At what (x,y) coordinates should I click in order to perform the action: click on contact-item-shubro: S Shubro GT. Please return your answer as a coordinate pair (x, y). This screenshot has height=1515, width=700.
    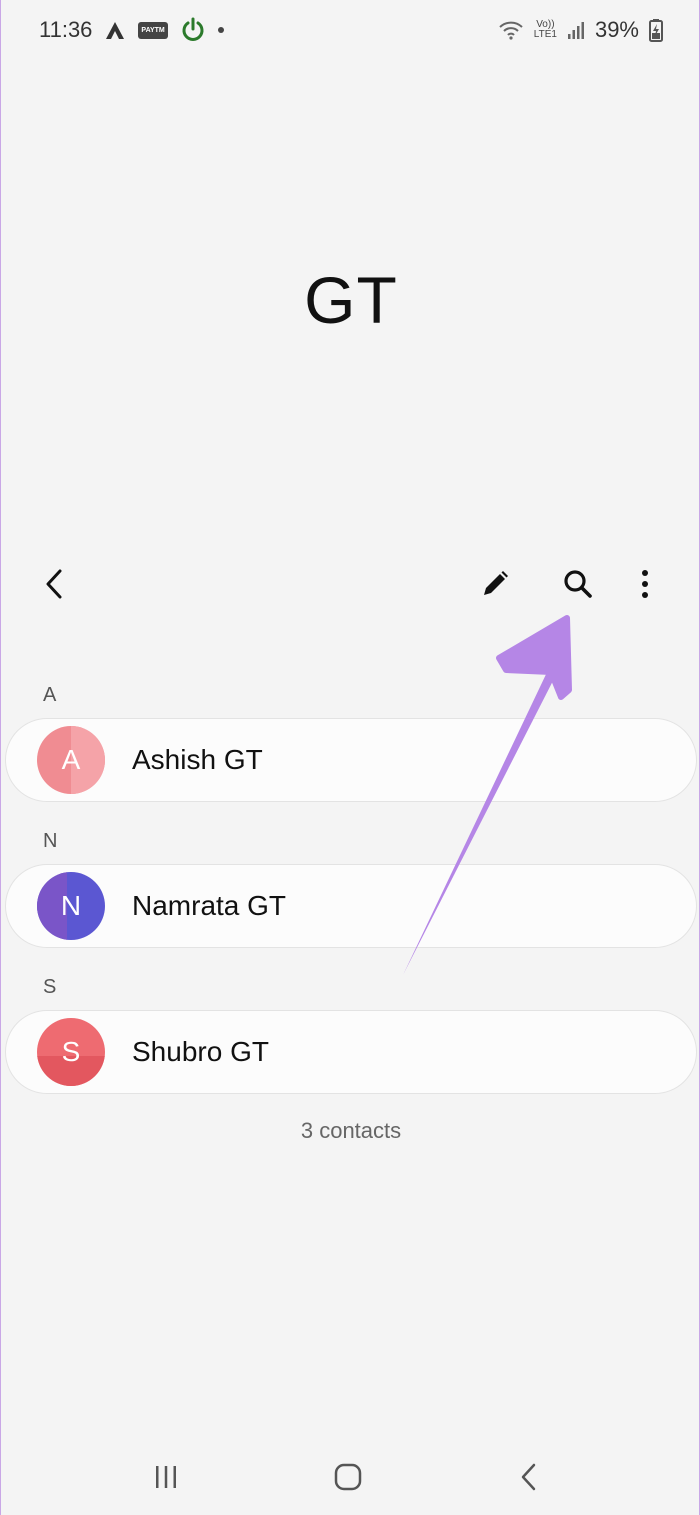
    Looking at the image, I should click on (351, 1052).